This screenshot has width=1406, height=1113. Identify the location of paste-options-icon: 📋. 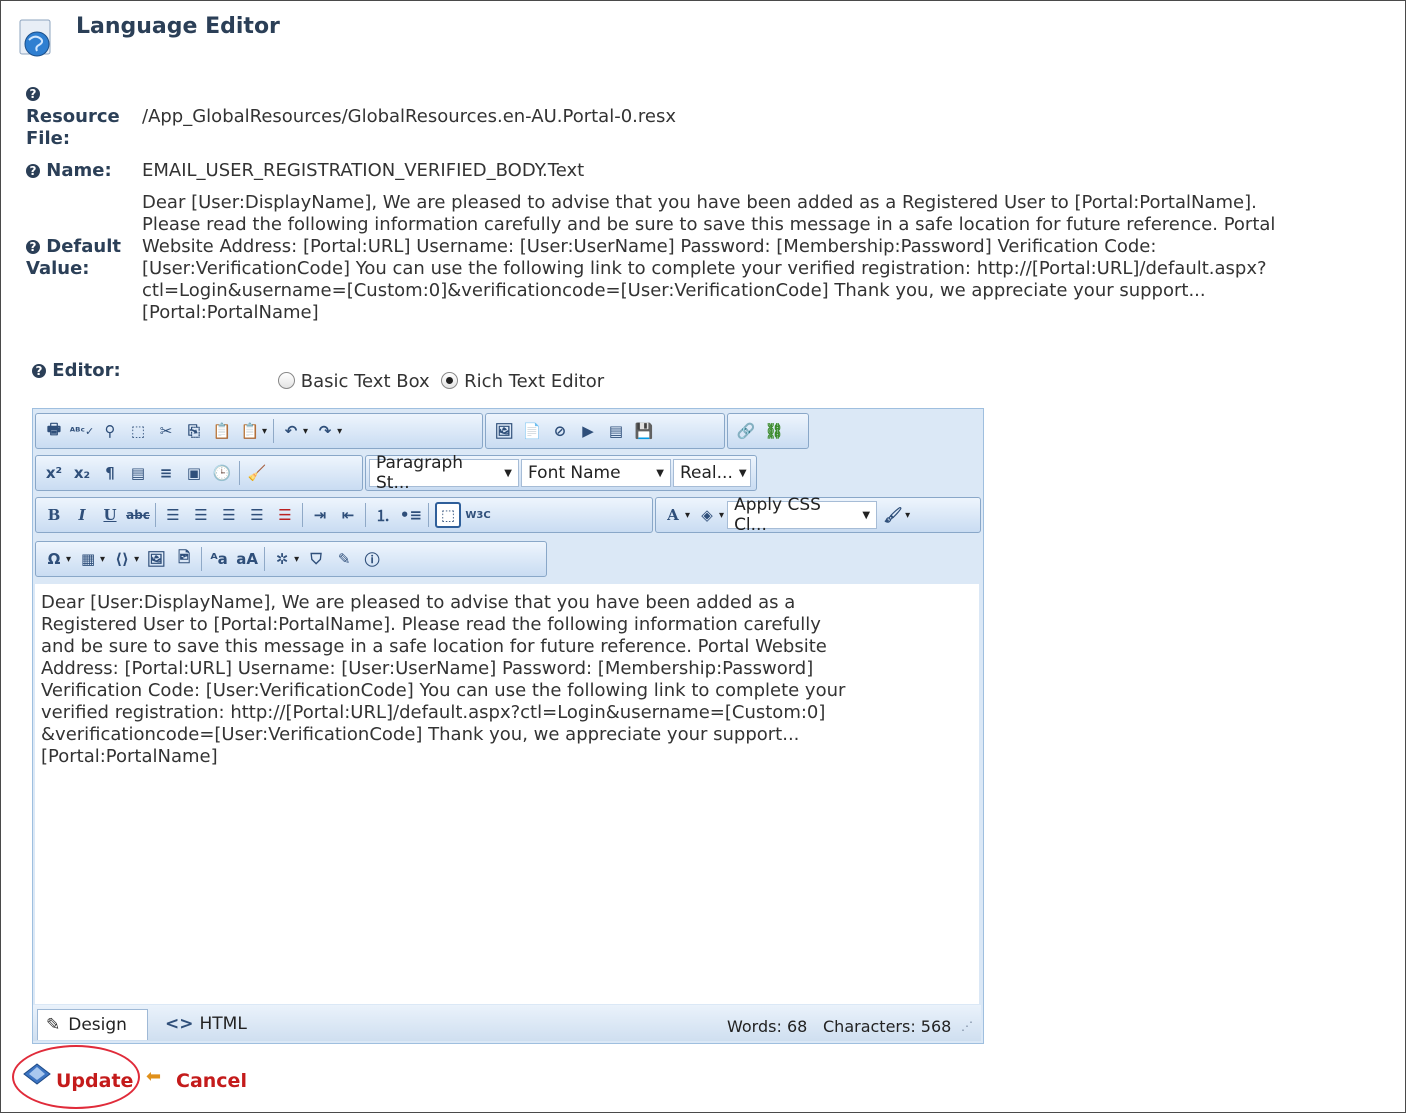
(250, 431).